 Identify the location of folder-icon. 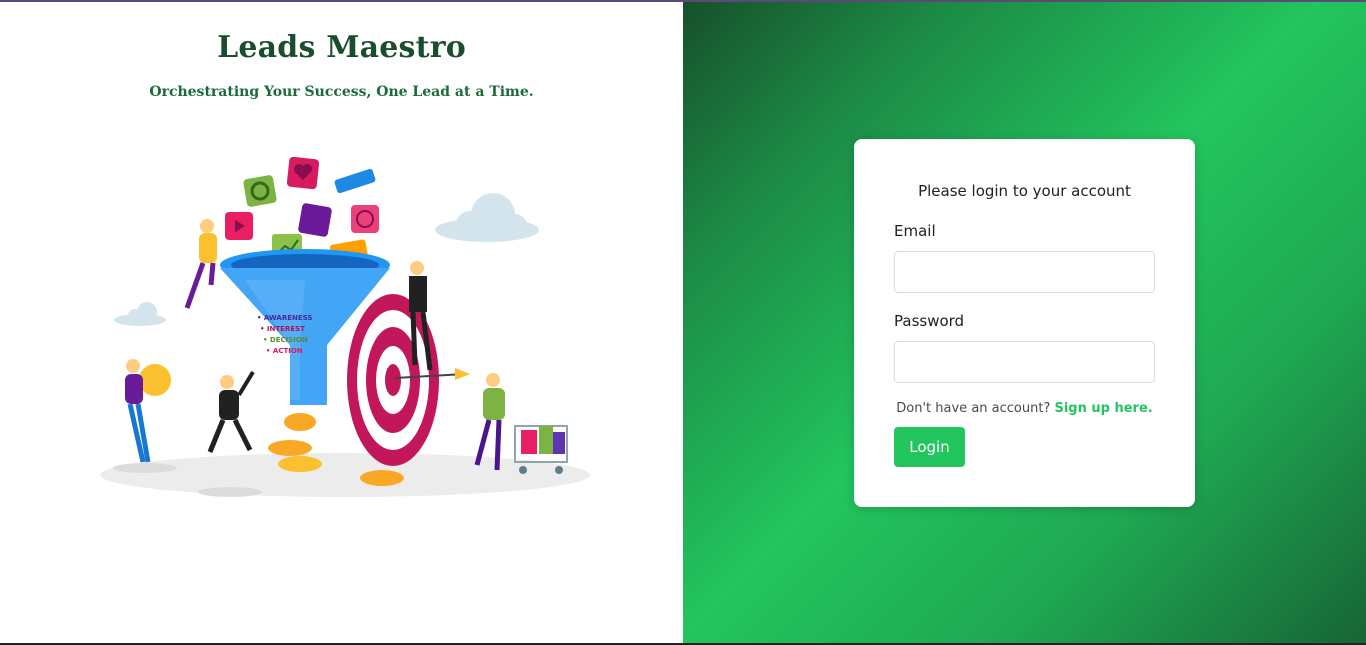
(355, 181).